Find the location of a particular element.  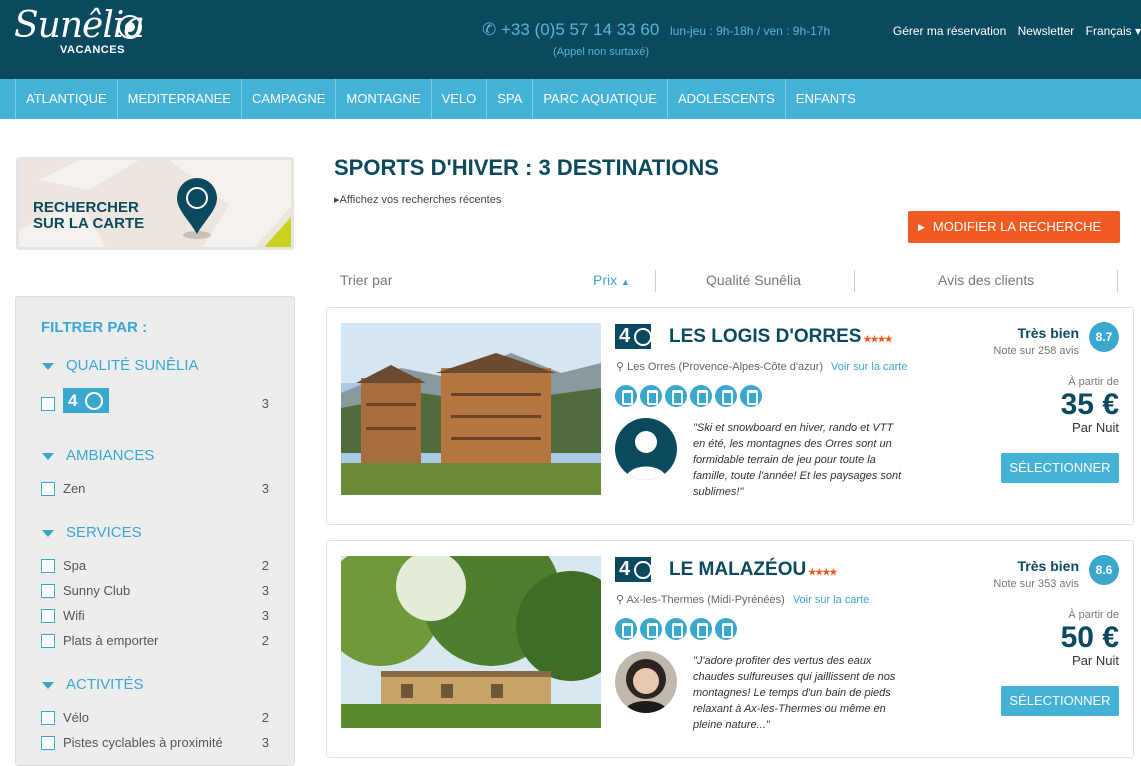

filter-item-zen: Zen 3 is located at coordinates (155, 490).